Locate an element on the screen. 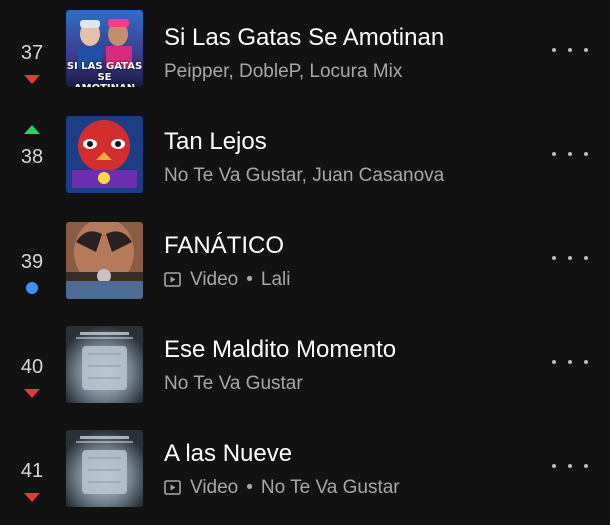 The width and height of the screenshot is (610, 525). track-artists: Peipper, DobleP, Locura Mix is located at coordinates (283, 72).